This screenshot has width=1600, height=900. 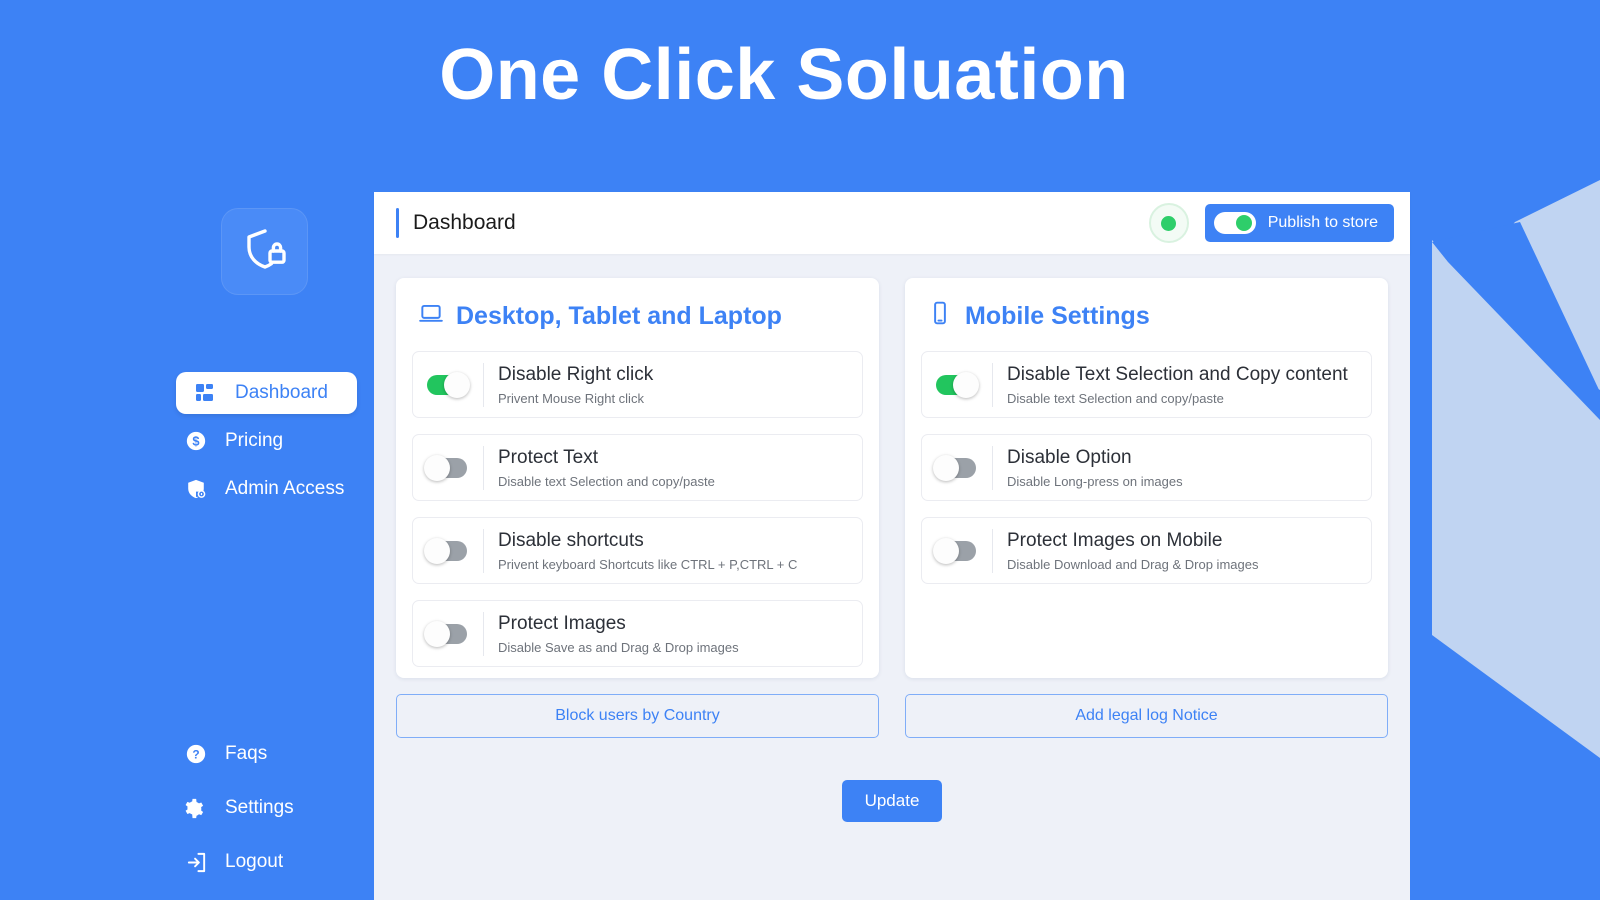 What do you see at coordinates (254, 440) in the screenshot?
I see `sidebar-item-label: Pricing` at bounding box center [254, 440].